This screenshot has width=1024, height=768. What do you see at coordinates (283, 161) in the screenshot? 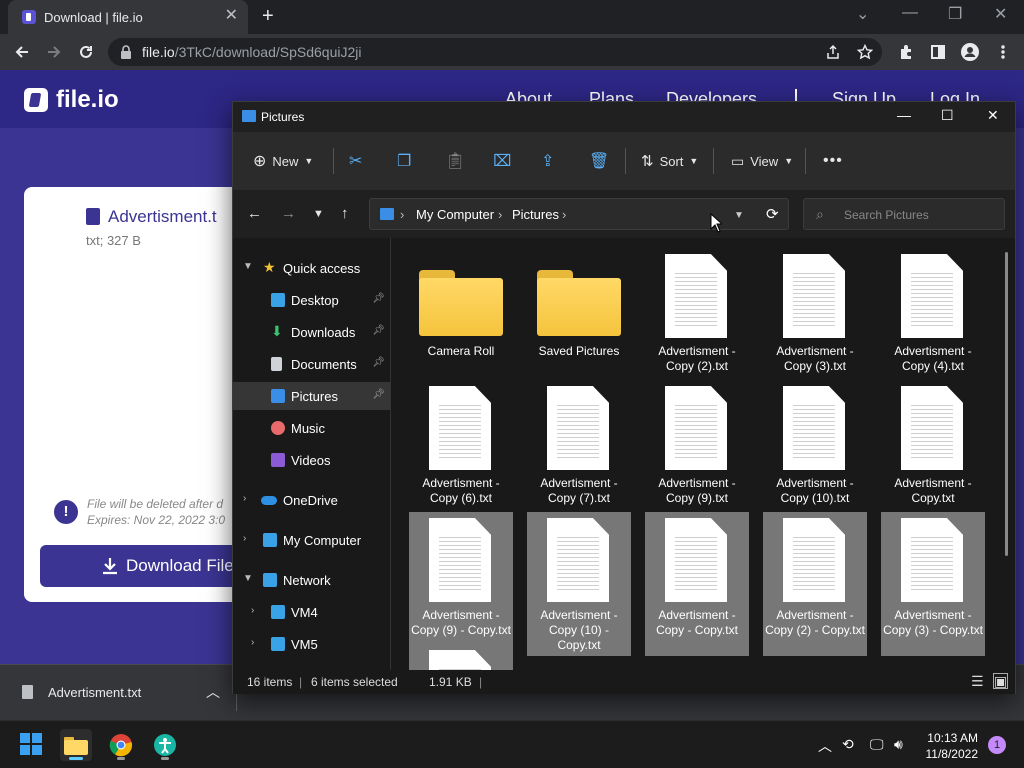
I see `new-button: ⊕ New ▼` at bounding box center [283, 161].